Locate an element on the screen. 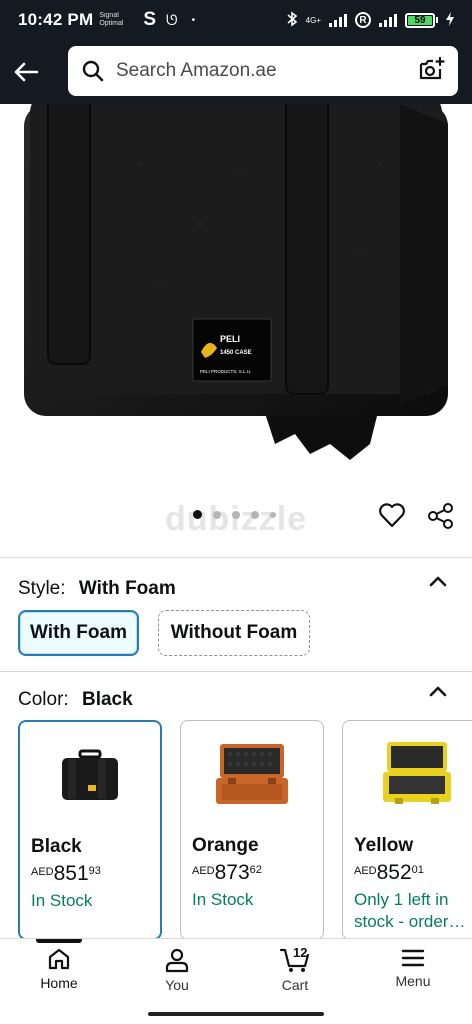 The width and height of the screenshot is (472, 1024). signal-1-icon is located at coordinates (338, 20).